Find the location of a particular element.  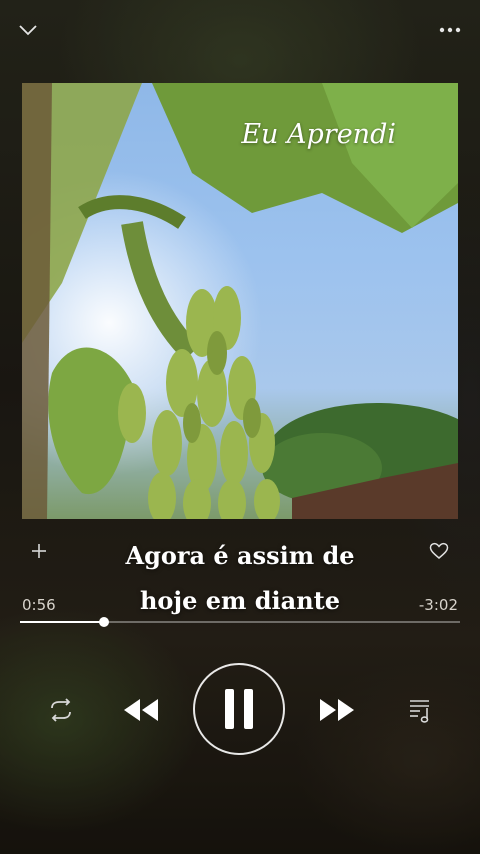

progress-knob is located at coordinates (103, 622).